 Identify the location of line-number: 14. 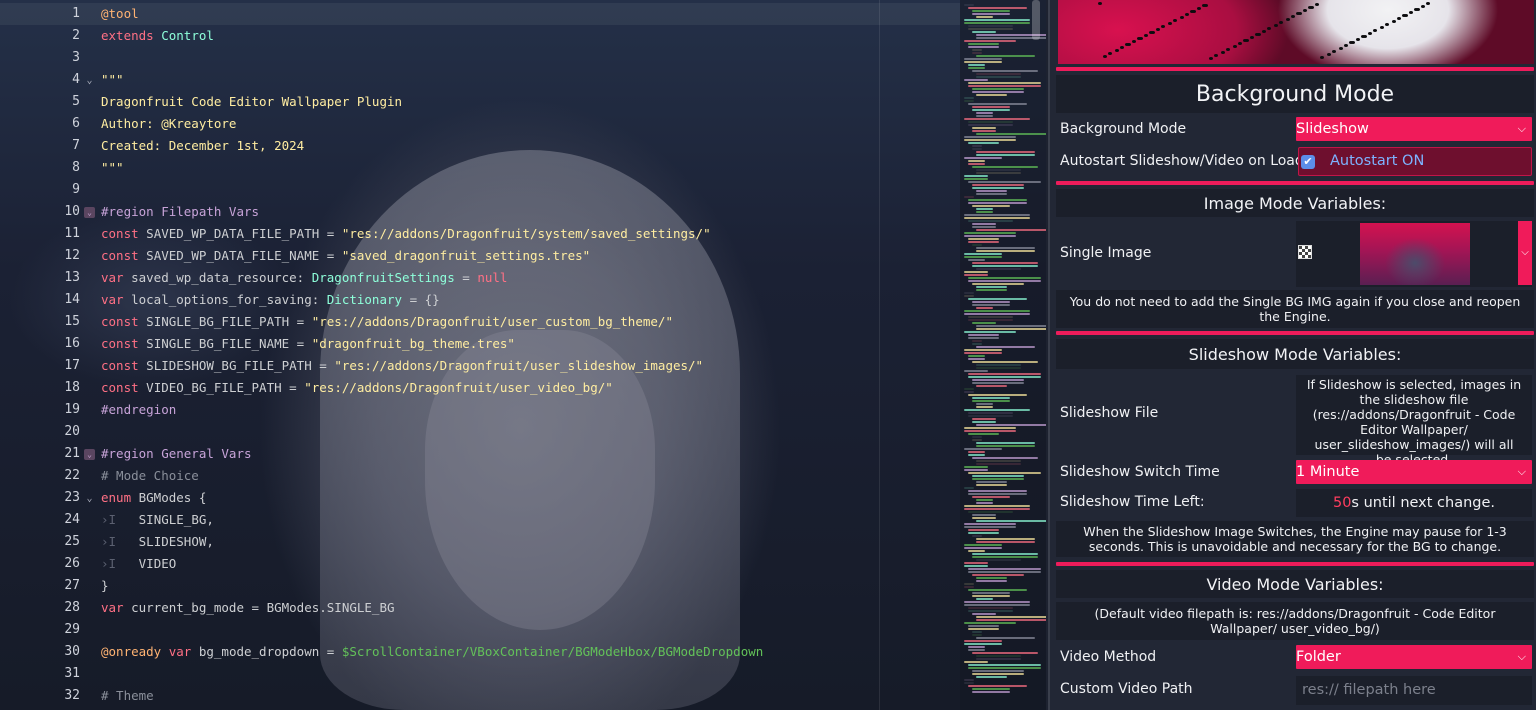
(72, 299).